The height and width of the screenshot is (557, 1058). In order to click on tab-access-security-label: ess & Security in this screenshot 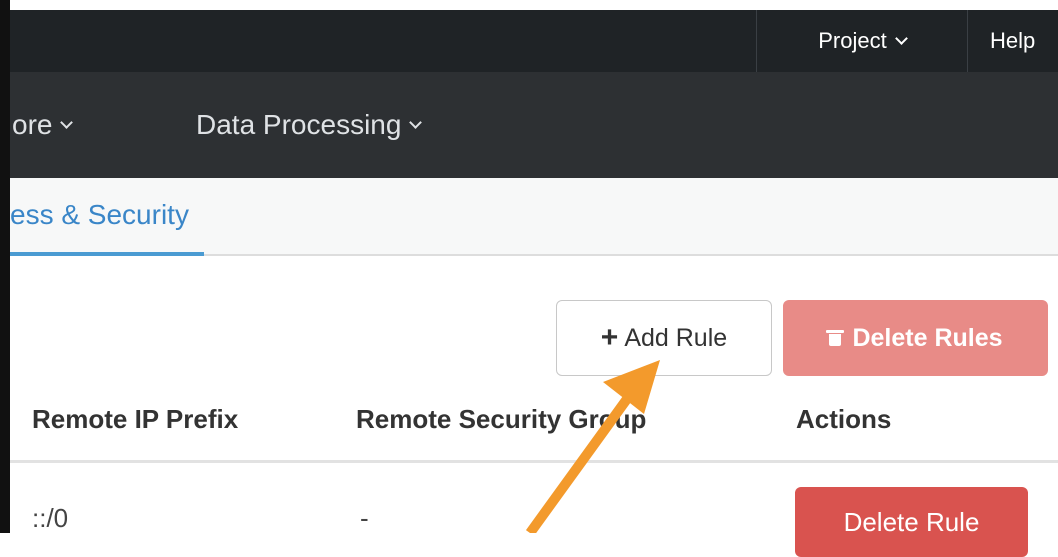, I will do `click(99, 214)`.